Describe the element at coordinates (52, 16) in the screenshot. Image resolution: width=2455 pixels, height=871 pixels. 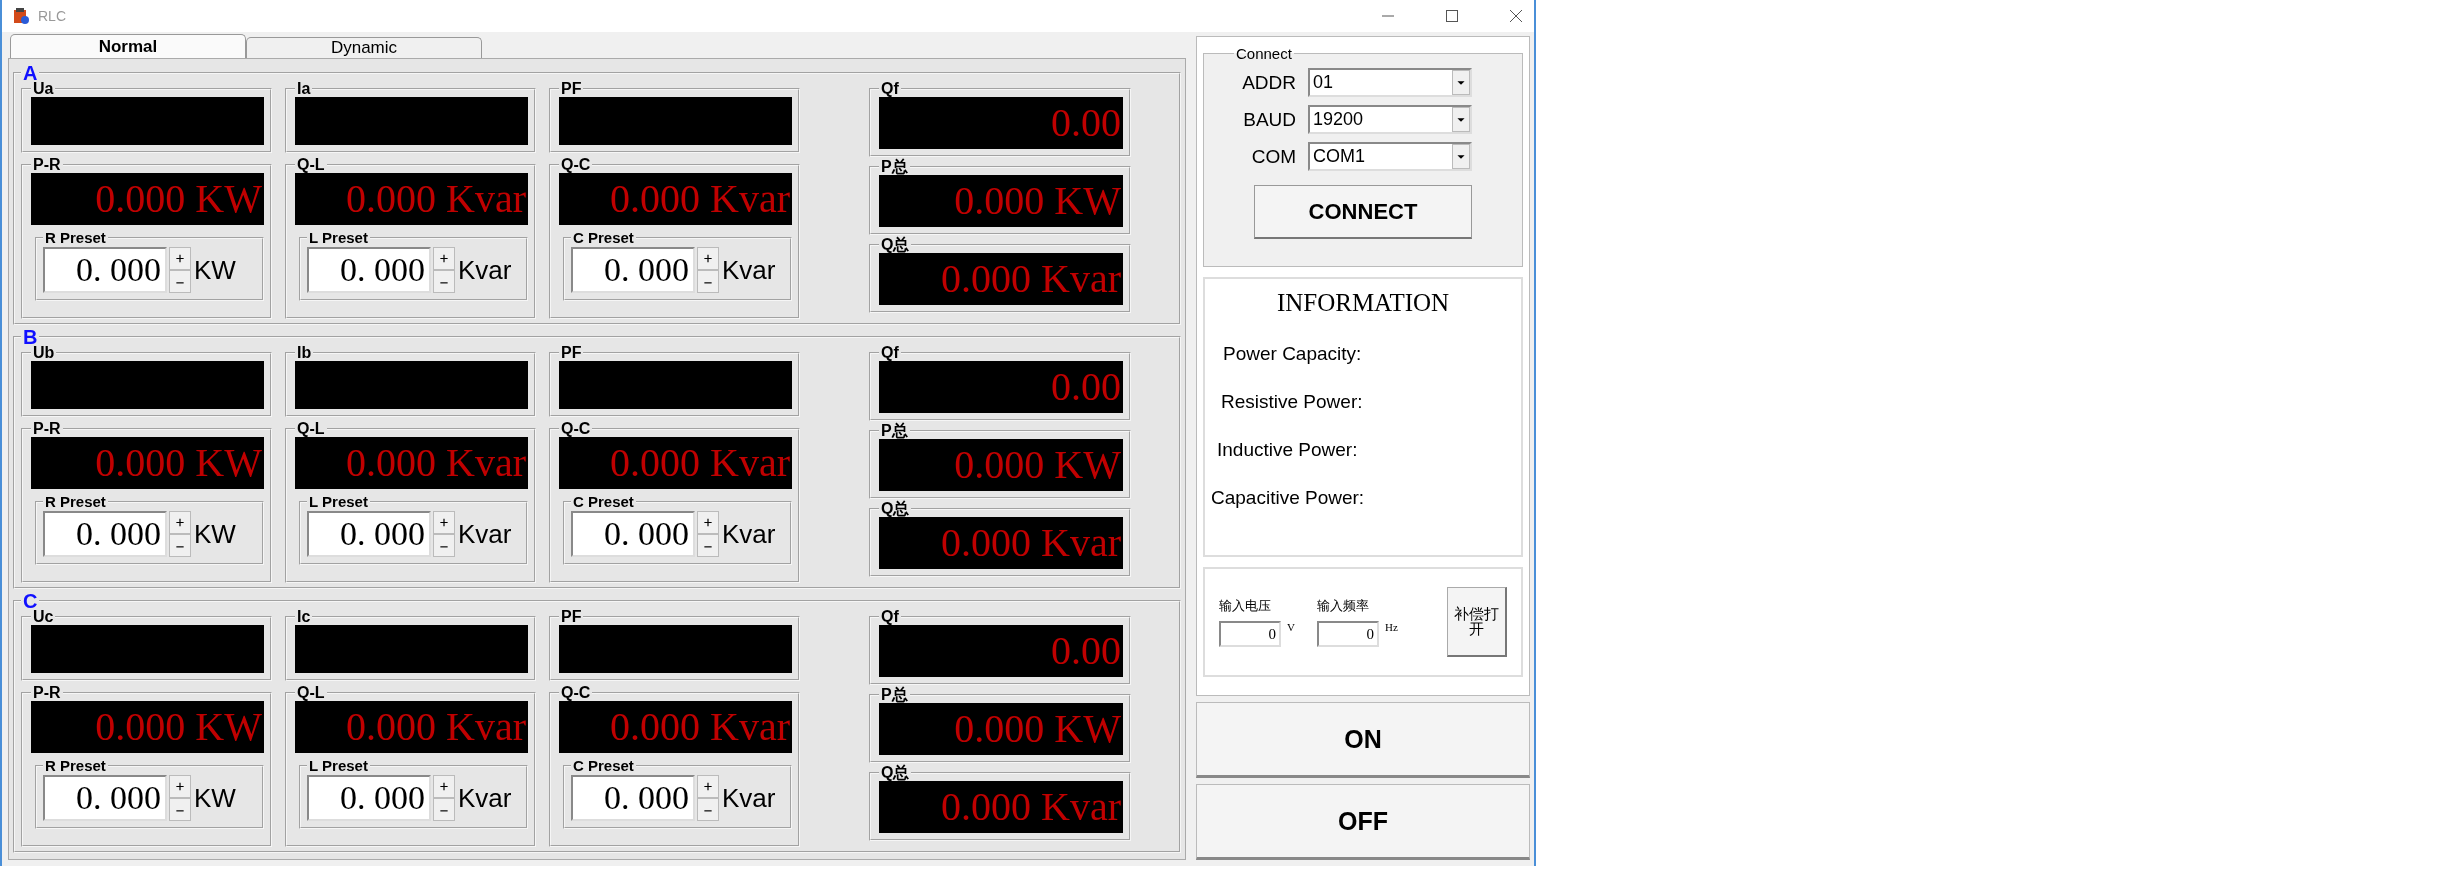
I see `window-title: RLC` at that location.